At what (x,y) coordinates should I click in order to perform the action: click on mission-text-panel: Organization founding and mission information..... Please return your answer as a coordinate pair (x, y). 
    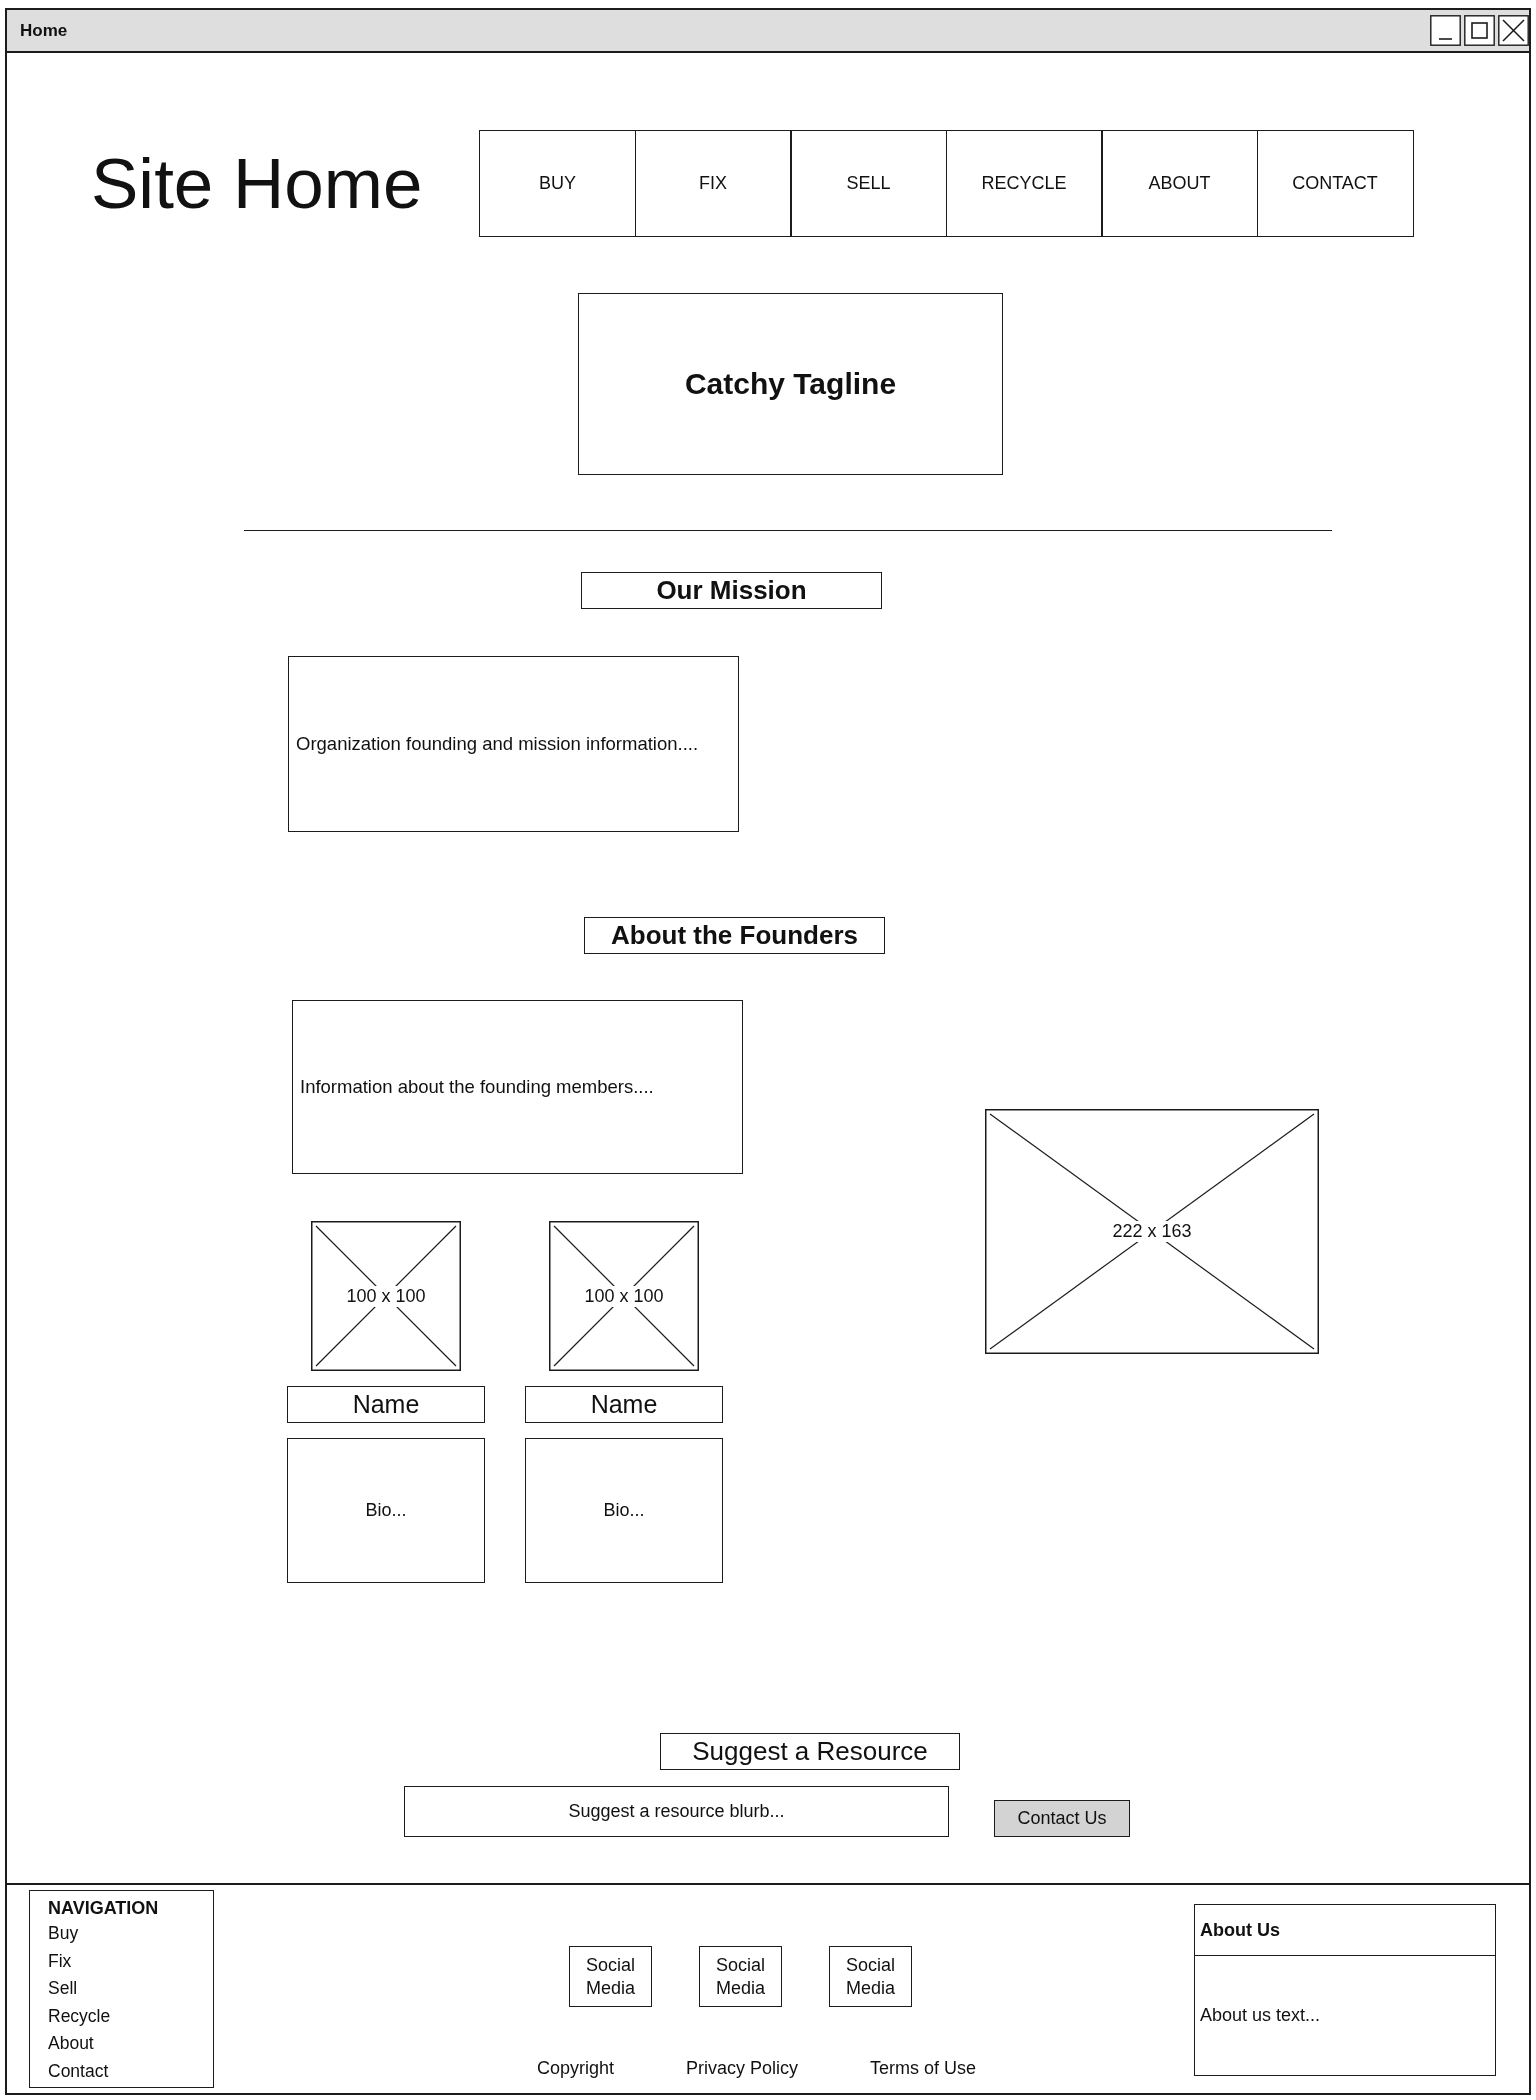
    Looking at the image, I should click on (513, 744).